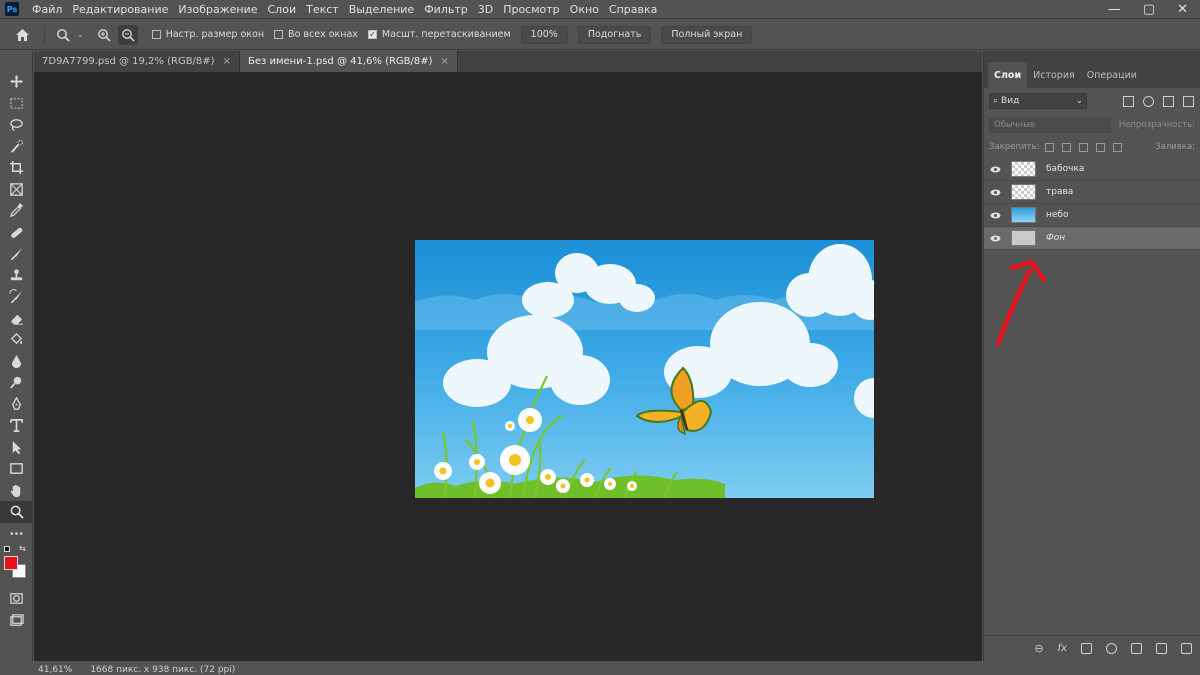 The image size is (1200, 675). I want to click on pen-tool, so click(16, 405).